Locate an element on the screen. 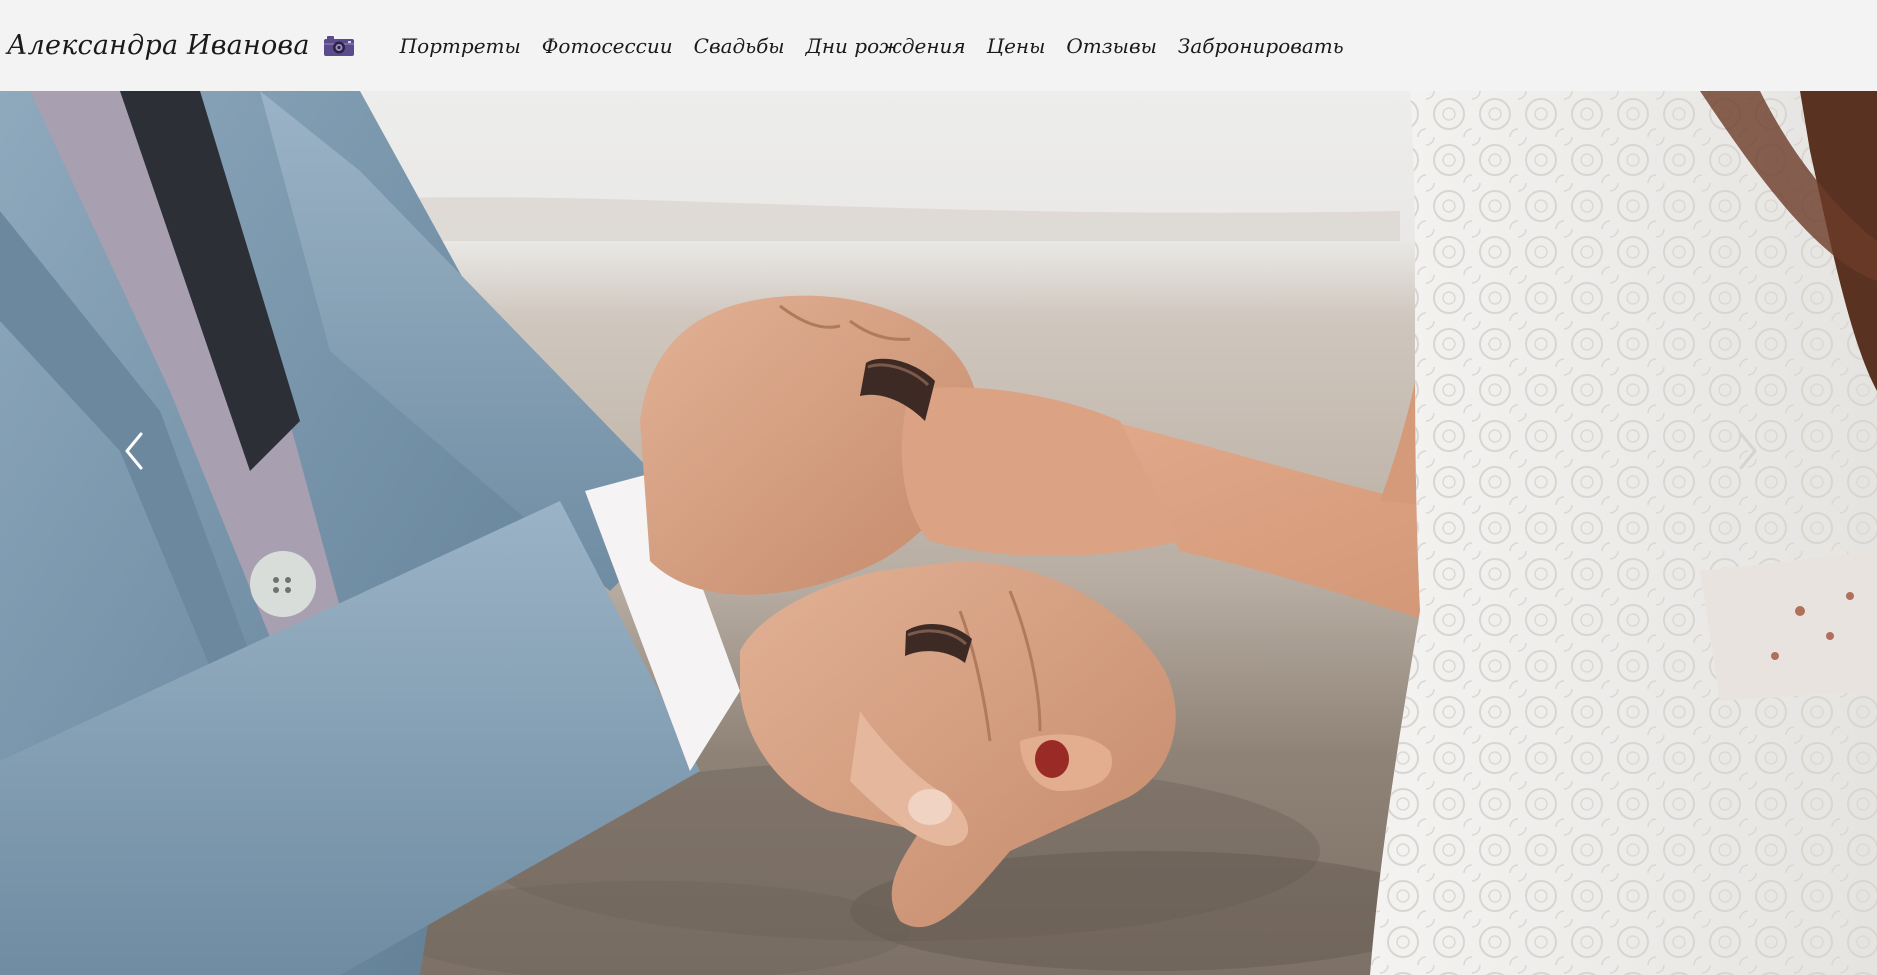 The width and height of the screenshot is (1877, 975). nav-item-prices: Цены is located at coordinates (1016, 46).